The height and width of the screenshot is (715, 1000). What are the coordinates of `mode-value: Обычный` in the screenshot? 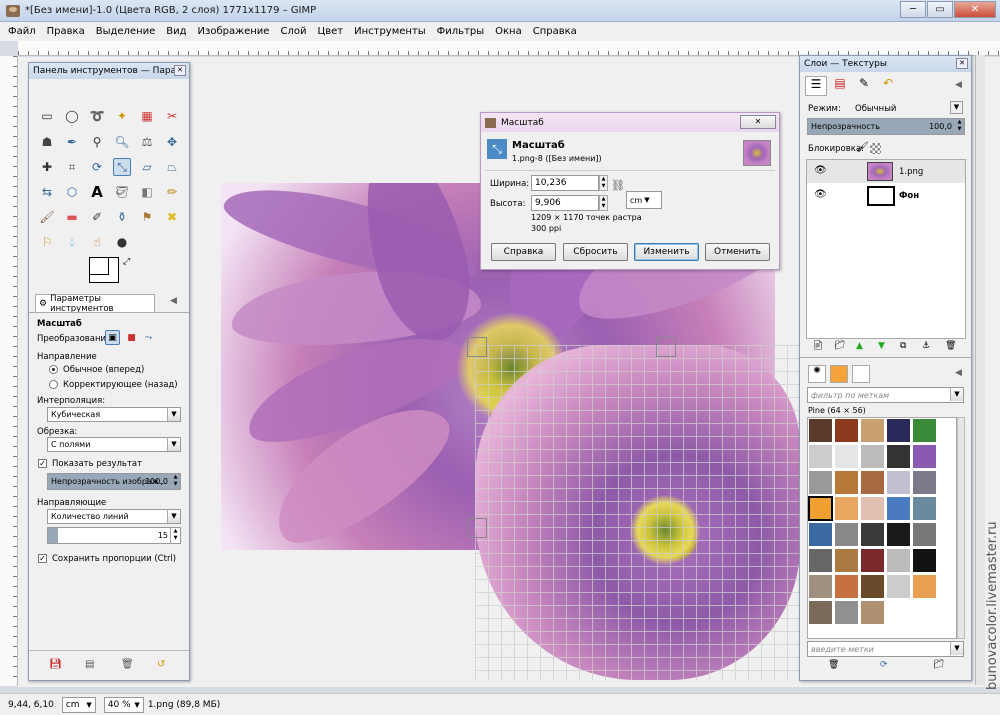 It's located at (875, 109).